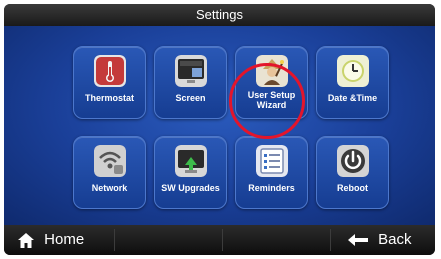  I want to click on back-button: Back, so click(380, 240).